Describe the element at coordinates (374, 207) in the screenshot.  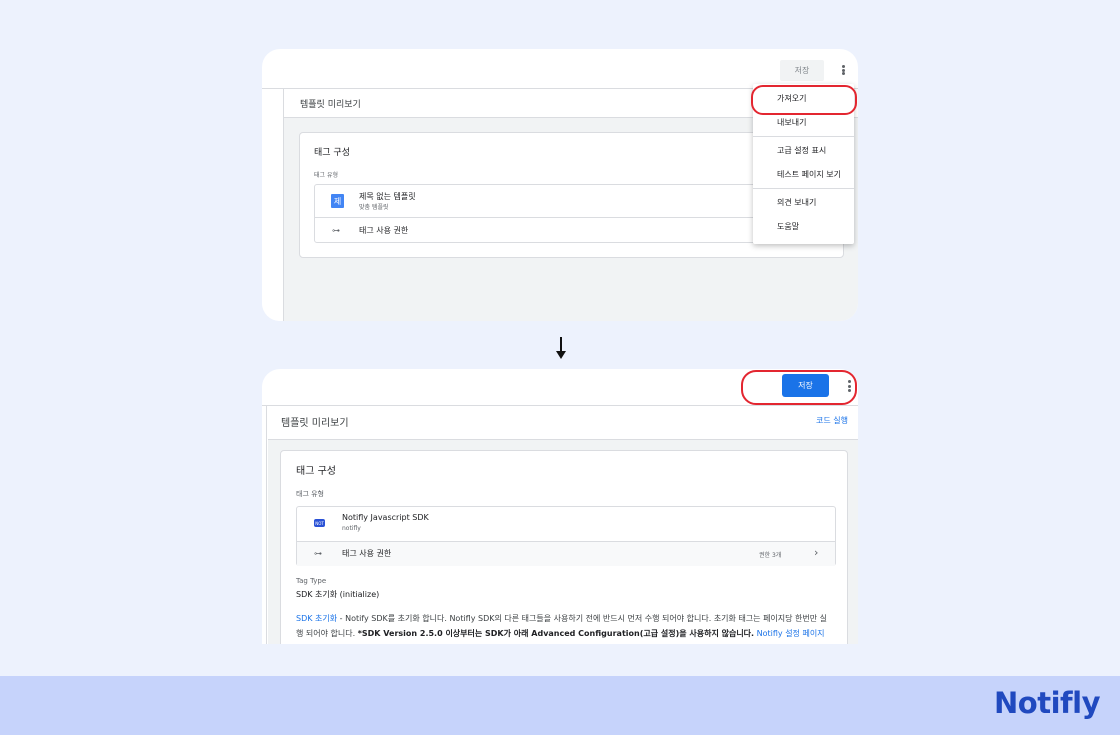
I see `tag-subtitle: 맞춤 템플릿` at that location.